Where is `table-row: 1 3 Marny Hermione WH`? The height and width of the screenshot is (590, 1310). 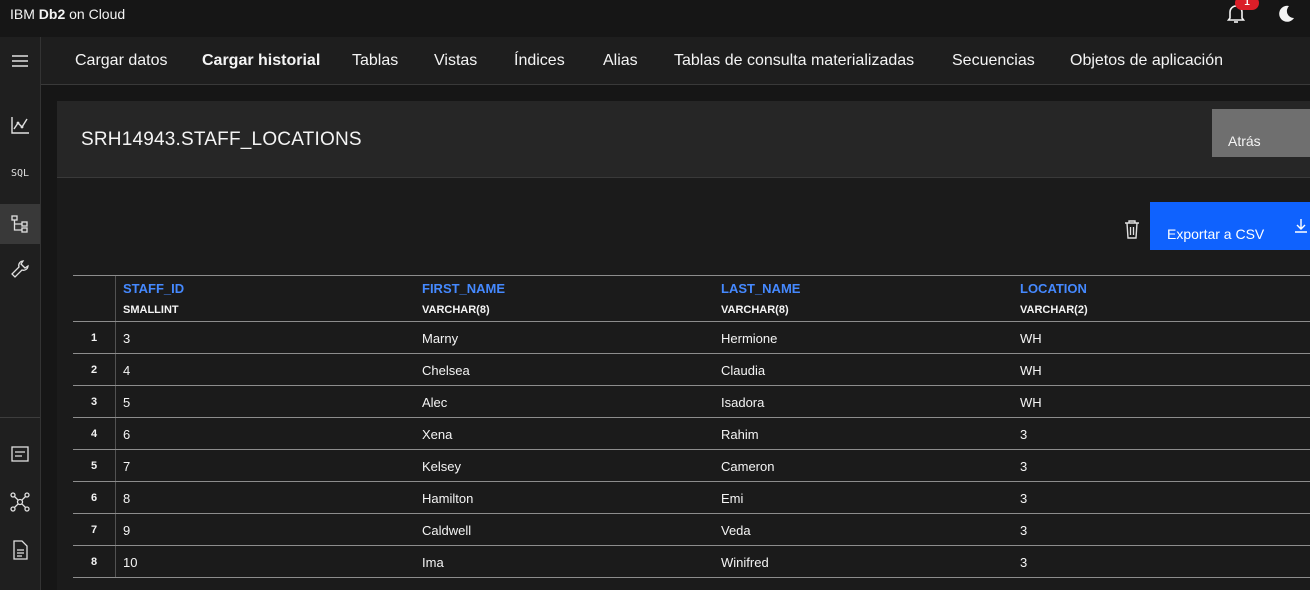
table-row: 1 3 Marny Hermione WH is located at coordinates (691, 338).